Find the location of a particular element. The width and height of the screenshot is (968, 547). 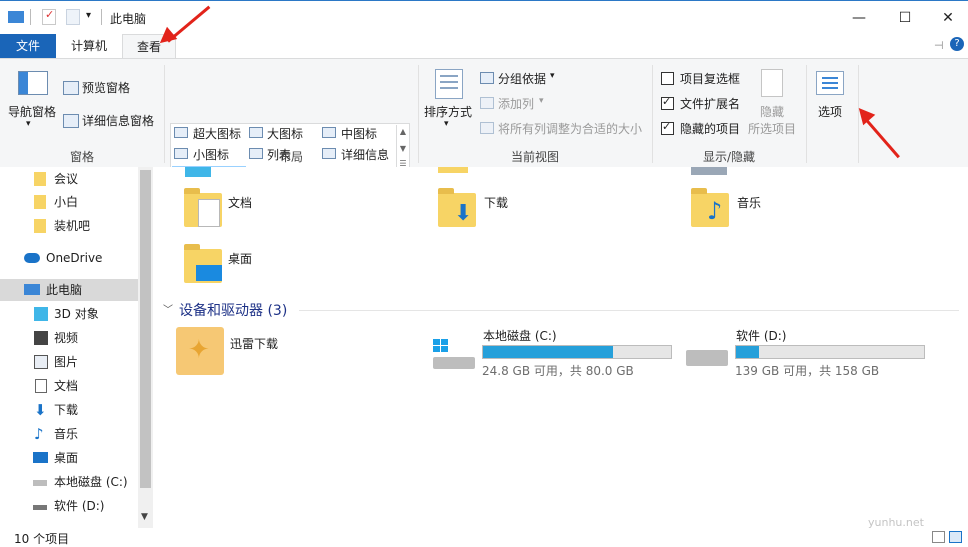

add-column-button: 添加列 is located at coordinates (516, 103).